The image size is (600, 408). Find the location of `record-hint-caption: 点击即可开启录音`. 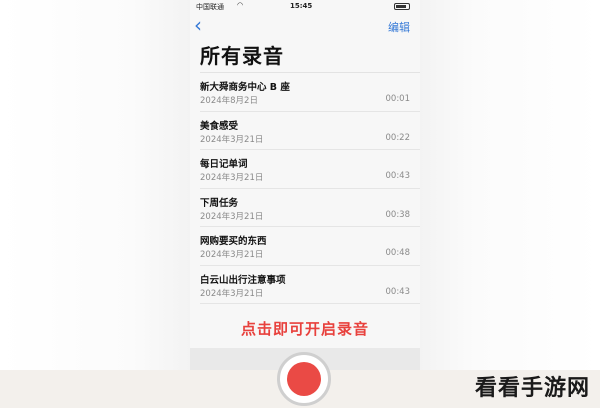

record-hint-caption: 点击即可开启录音 is located at coordinates (304, 329).